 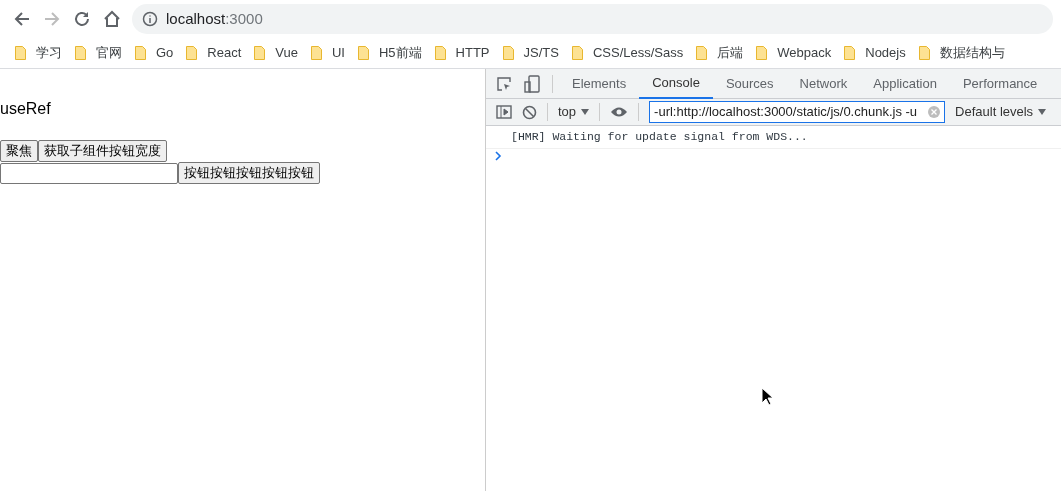 I want to click on page-heading: useRef, so click(x=26, y=109).